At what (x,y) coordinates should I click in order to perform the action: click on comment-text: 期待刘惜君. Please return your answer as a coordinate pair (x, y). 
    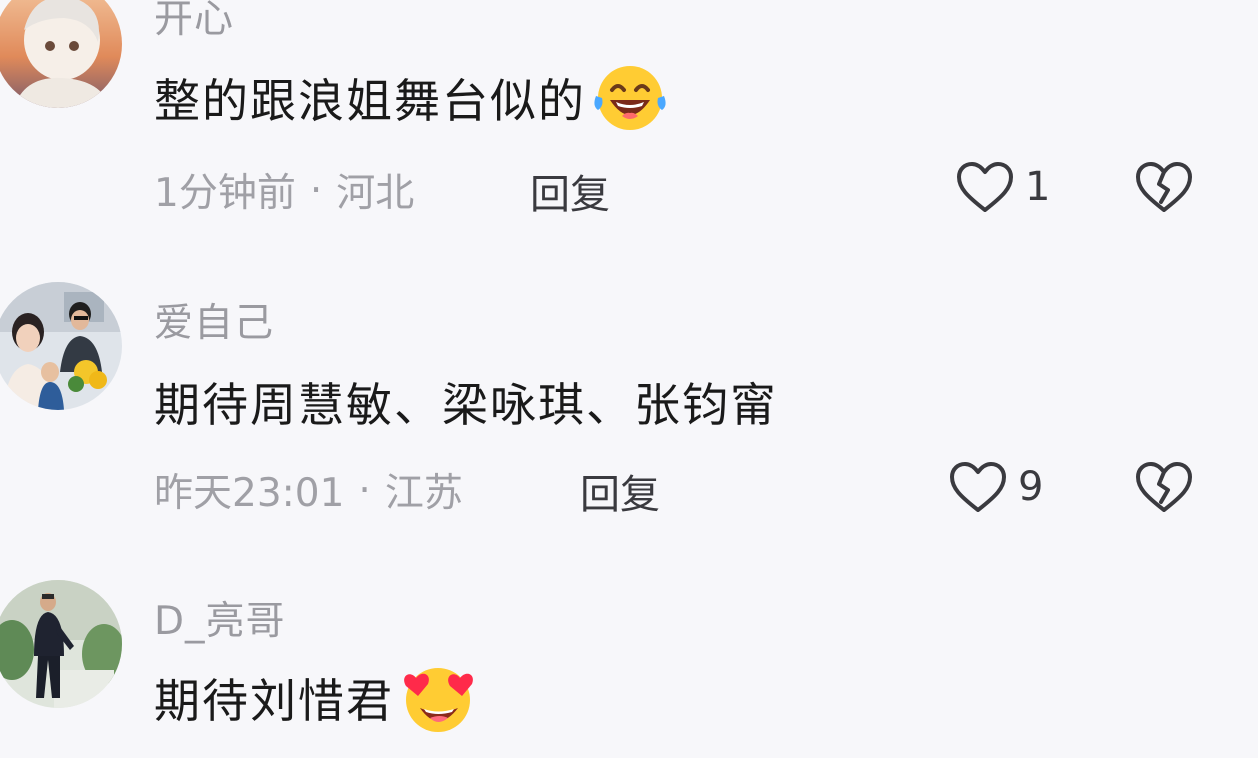
    Looking at the image, I should click on (317, 698).